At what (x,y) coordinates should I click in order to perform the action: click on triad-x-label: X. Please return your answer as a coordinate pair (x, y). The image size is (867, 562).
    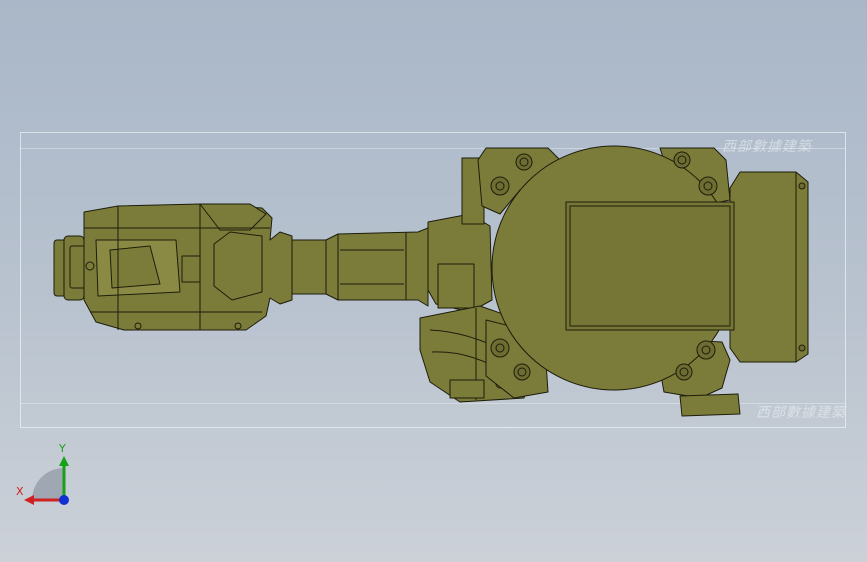
    Looking at the image, I should click on (20, 491).